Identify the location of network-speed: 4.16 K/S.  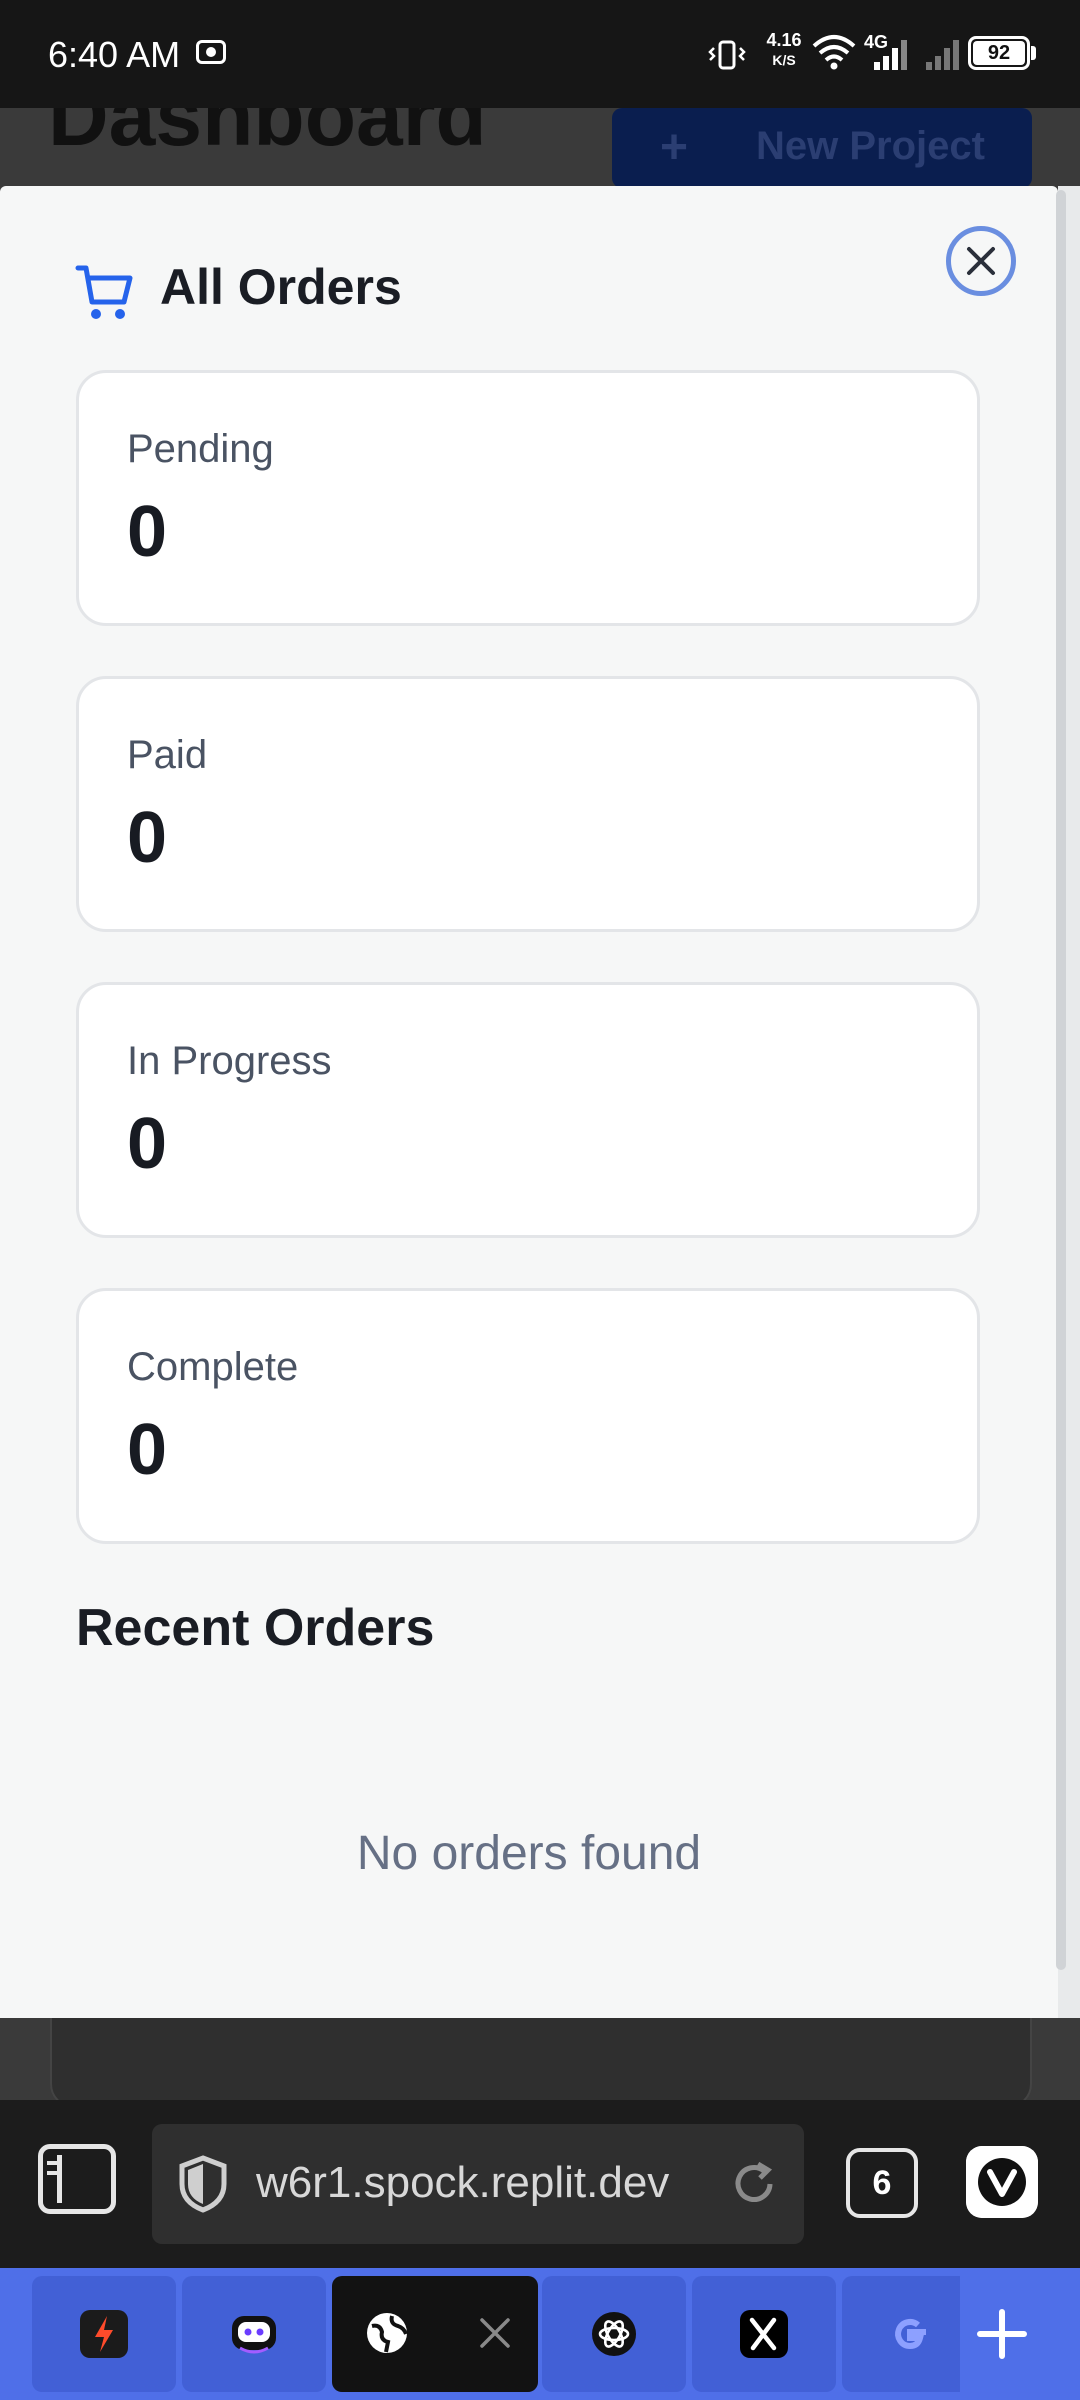
(784, 50).